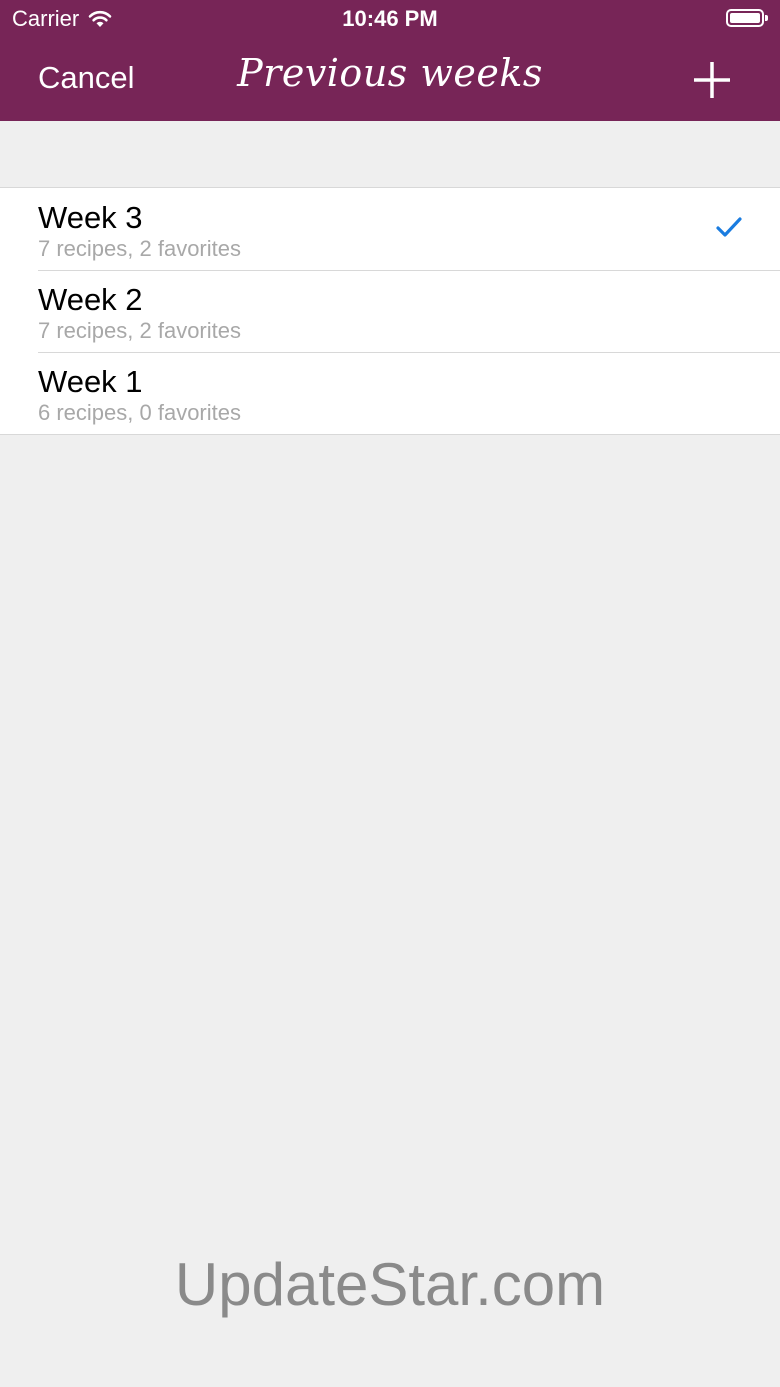  Describe the element at coordinates (390, 229) in the screenshot. I see `week-row: Week 3 7 recipes, 2 favorites` at that location.